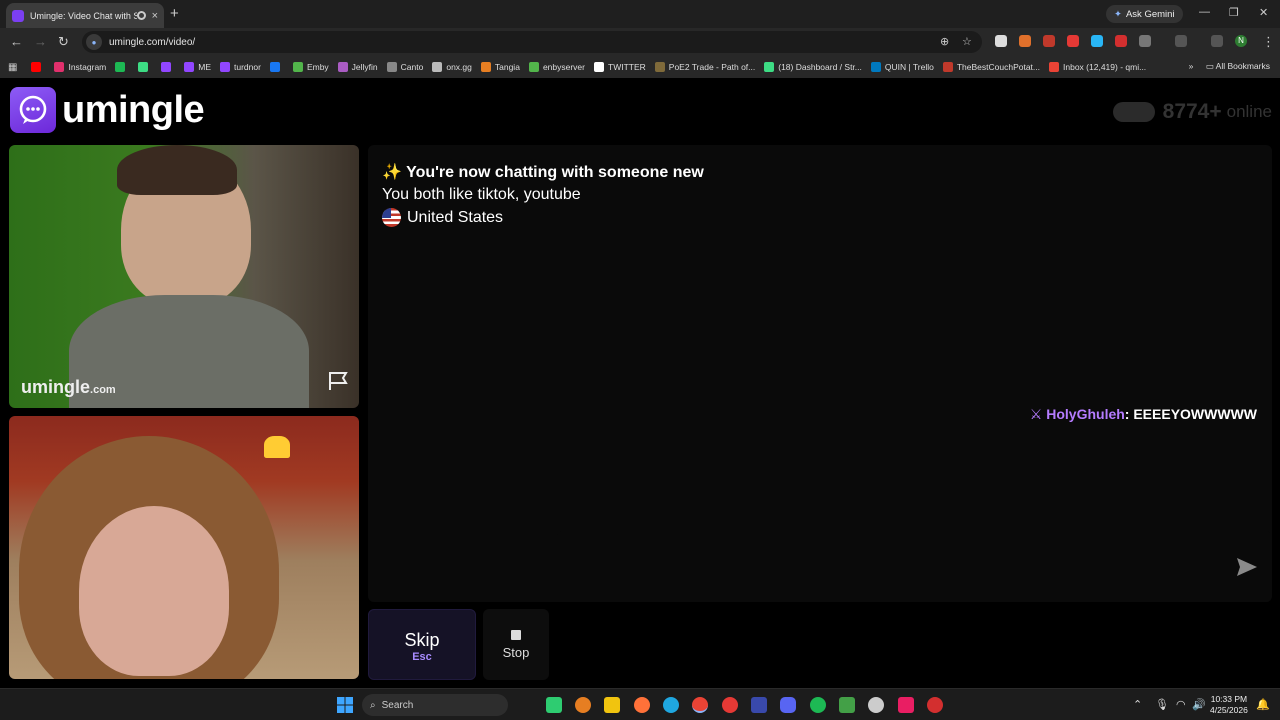 The height and width of the screenshot is (720, 1280). What do you see at coordinates (338, 383) in the screenshot?
I see `report-flag-icon` at bounding box center [338, 383].